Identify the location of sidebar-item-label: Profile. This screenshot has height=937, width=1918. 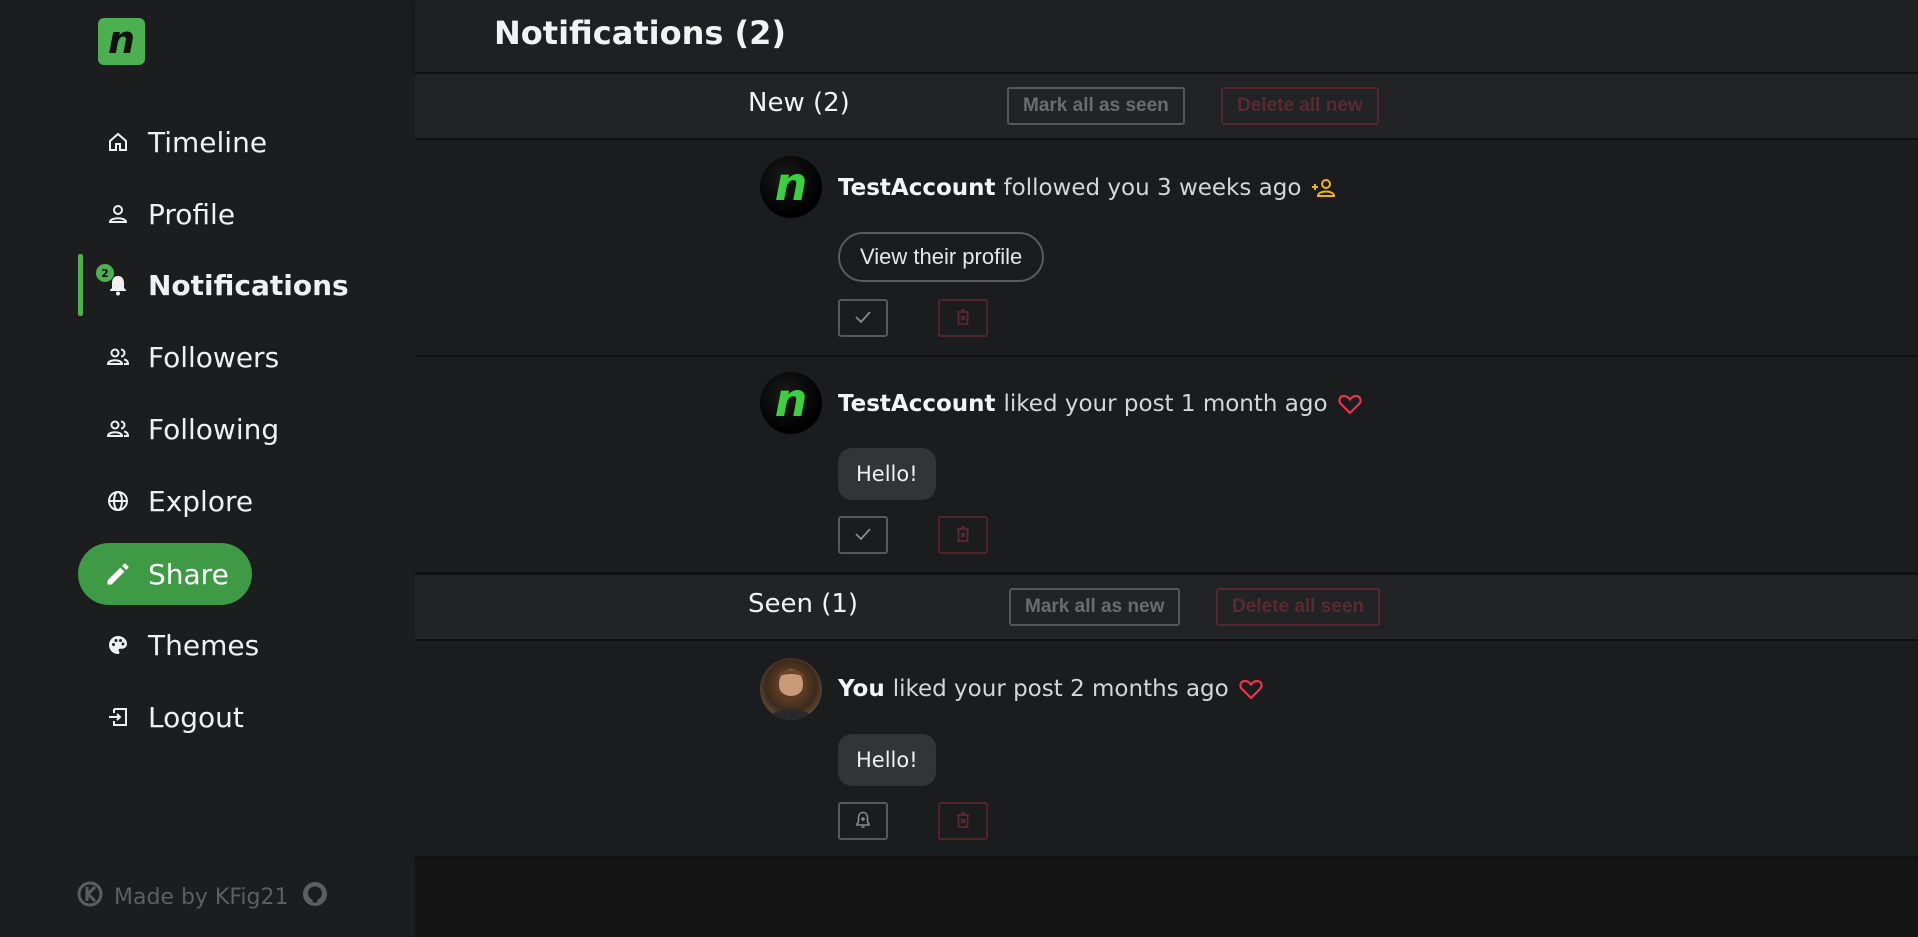
(192, 214).